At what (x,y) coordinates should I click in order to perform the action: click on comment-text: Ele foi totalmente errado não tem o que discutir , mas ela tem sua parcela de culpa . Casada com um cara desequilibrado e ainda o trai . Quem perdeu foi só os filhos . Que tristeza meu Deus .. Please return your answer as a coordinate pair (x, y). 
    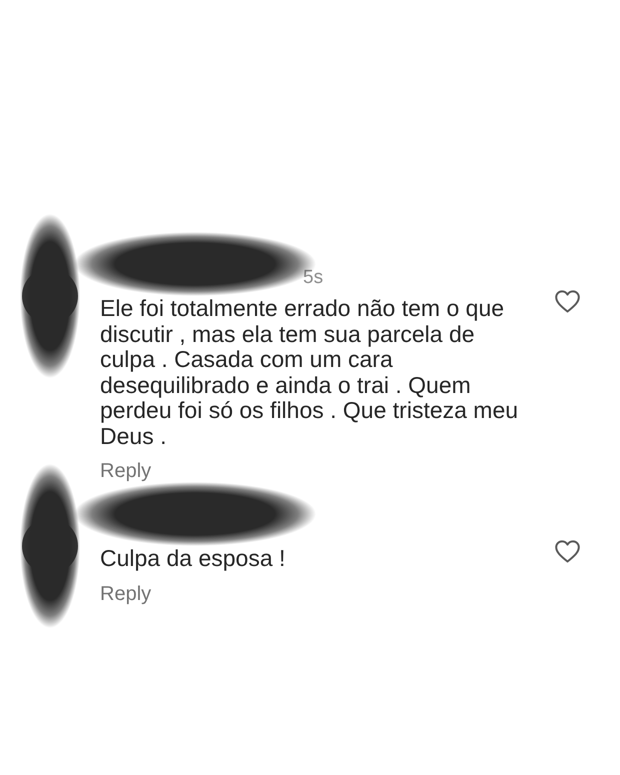
    Looking at the image, I should click on (310, 372).